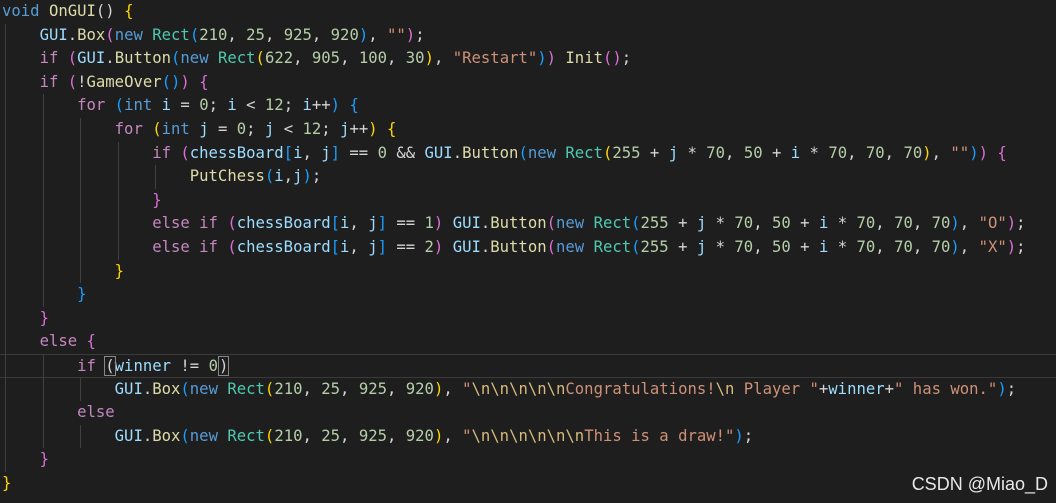 The height and width of the screenshot is (503, 1056). Describe the element at coordinates (528, 82) in the screenshot. I see `code-line: if (!GameOver()) {` at that location.